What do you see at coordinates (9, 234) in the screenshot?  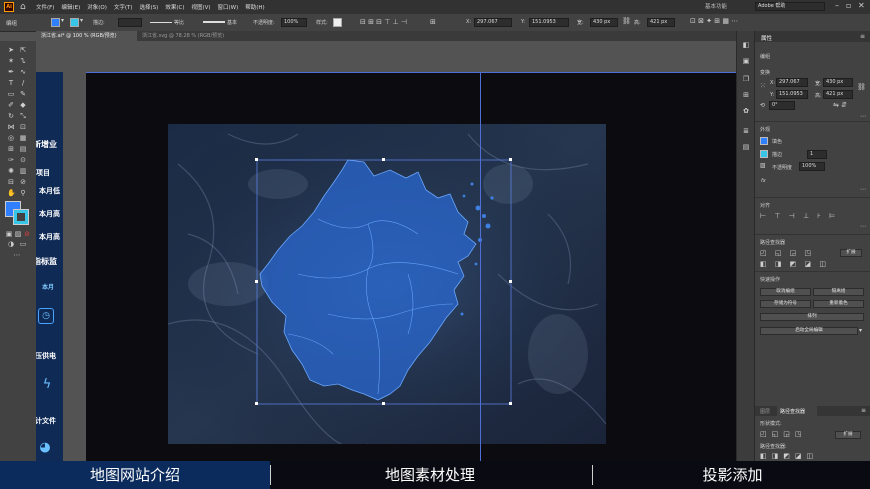 I see `color-mode-icon: ▣` at bounding box center [9, 234].